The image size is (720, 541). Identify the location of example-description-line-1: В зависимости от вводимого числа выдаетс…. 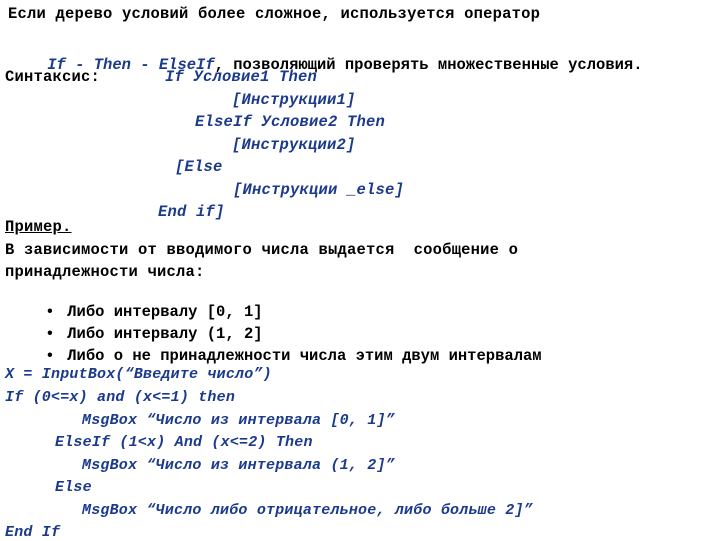
(262, 250).